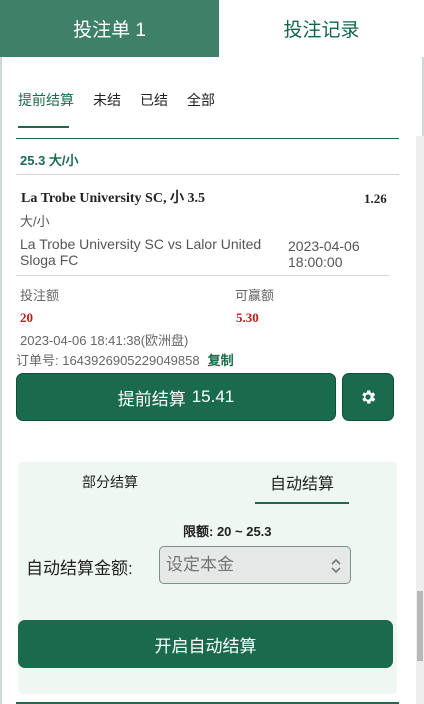  What do you see at coordinates (49, 160) in the screenshot?
I see `market-title: 25.3 大/小` at bounding box center [49, 160].